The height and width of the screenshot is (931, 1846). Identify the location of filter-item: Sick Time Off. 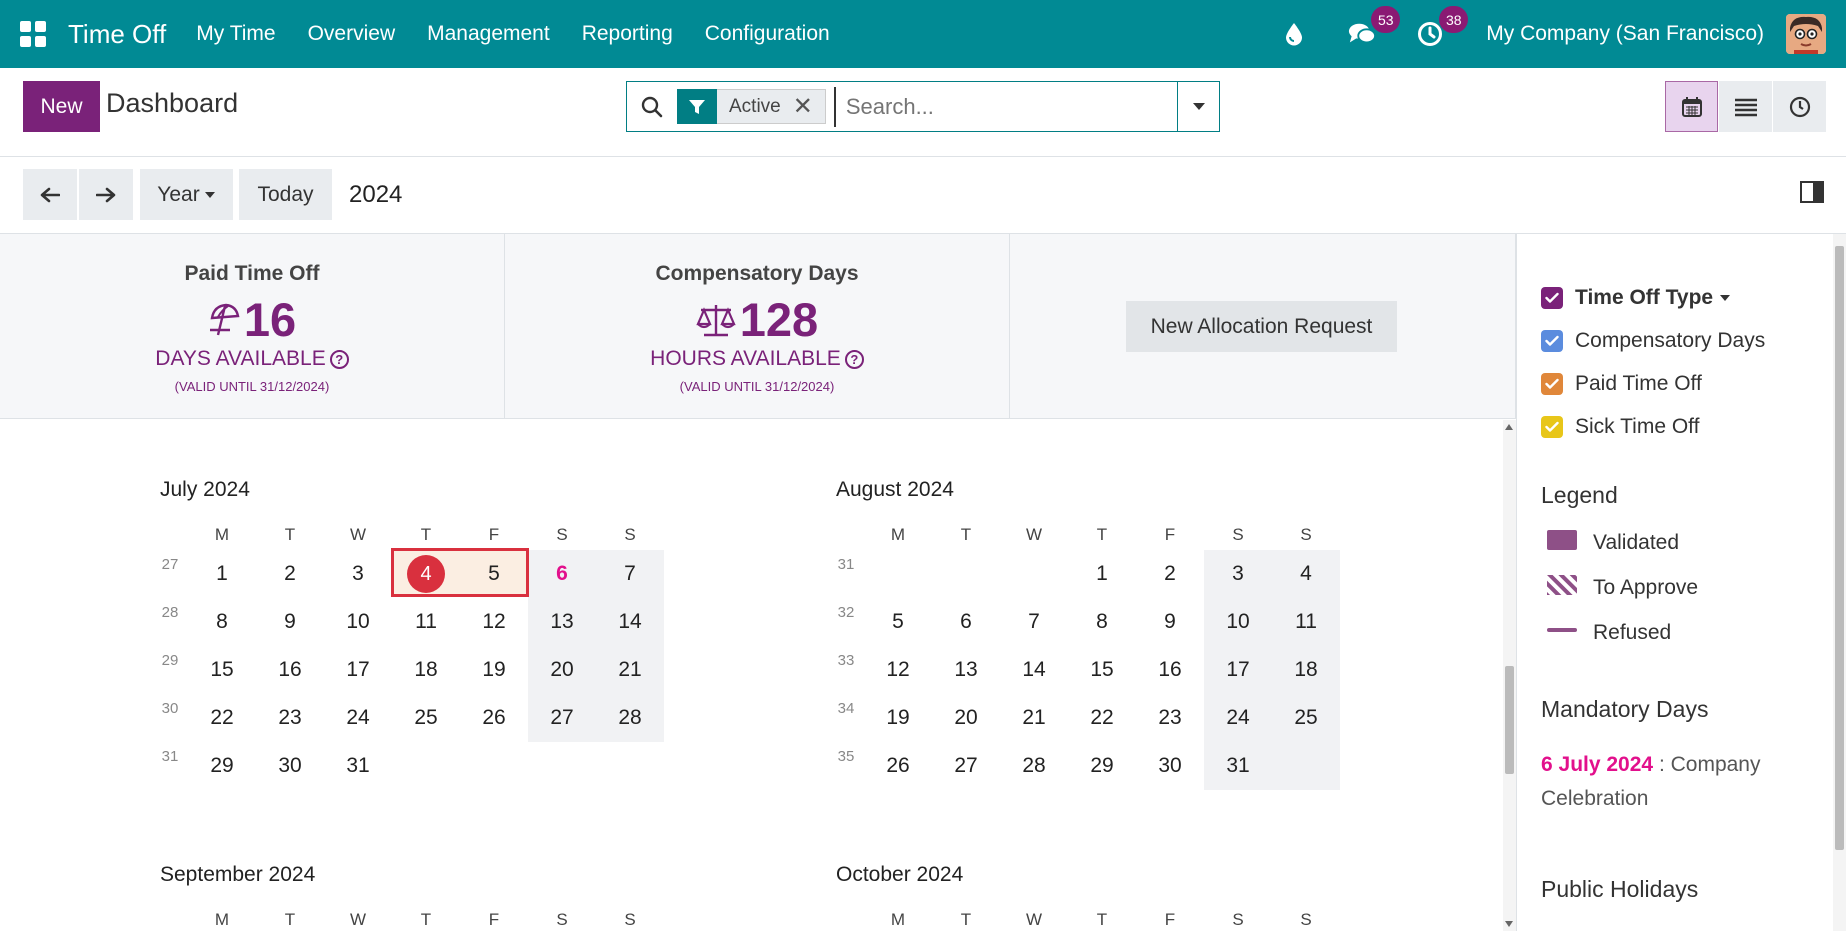
(1620, 427).